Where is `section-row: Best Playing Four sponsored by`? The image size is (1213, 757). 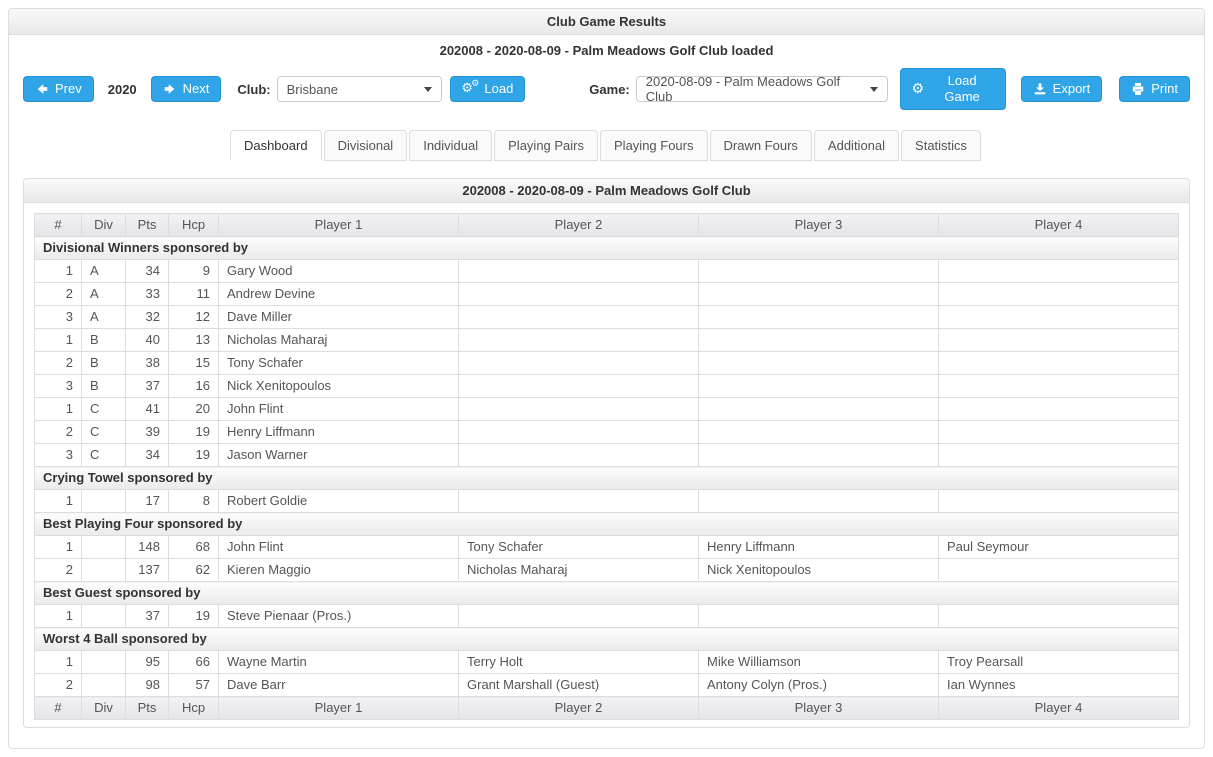 section-row: Best Playing Four sponsored by is located at coordinates (606, 524).